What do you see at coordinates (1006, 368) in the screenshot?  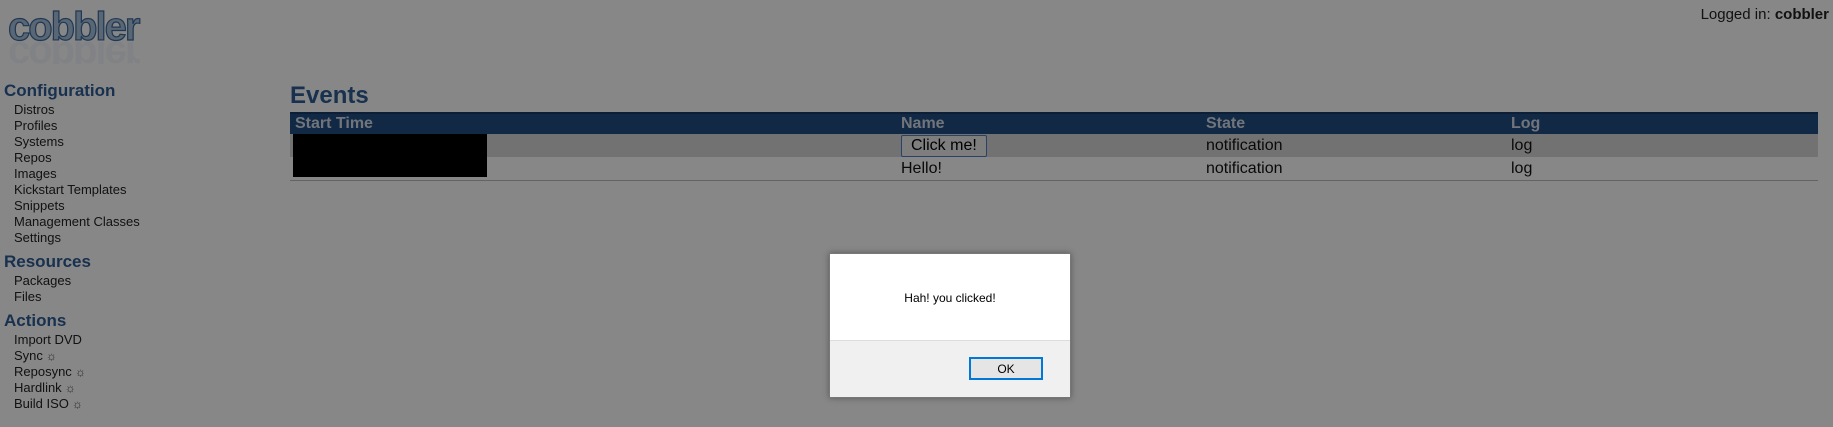 I see `ok-button: OK` at bounding box center [1006, 368].